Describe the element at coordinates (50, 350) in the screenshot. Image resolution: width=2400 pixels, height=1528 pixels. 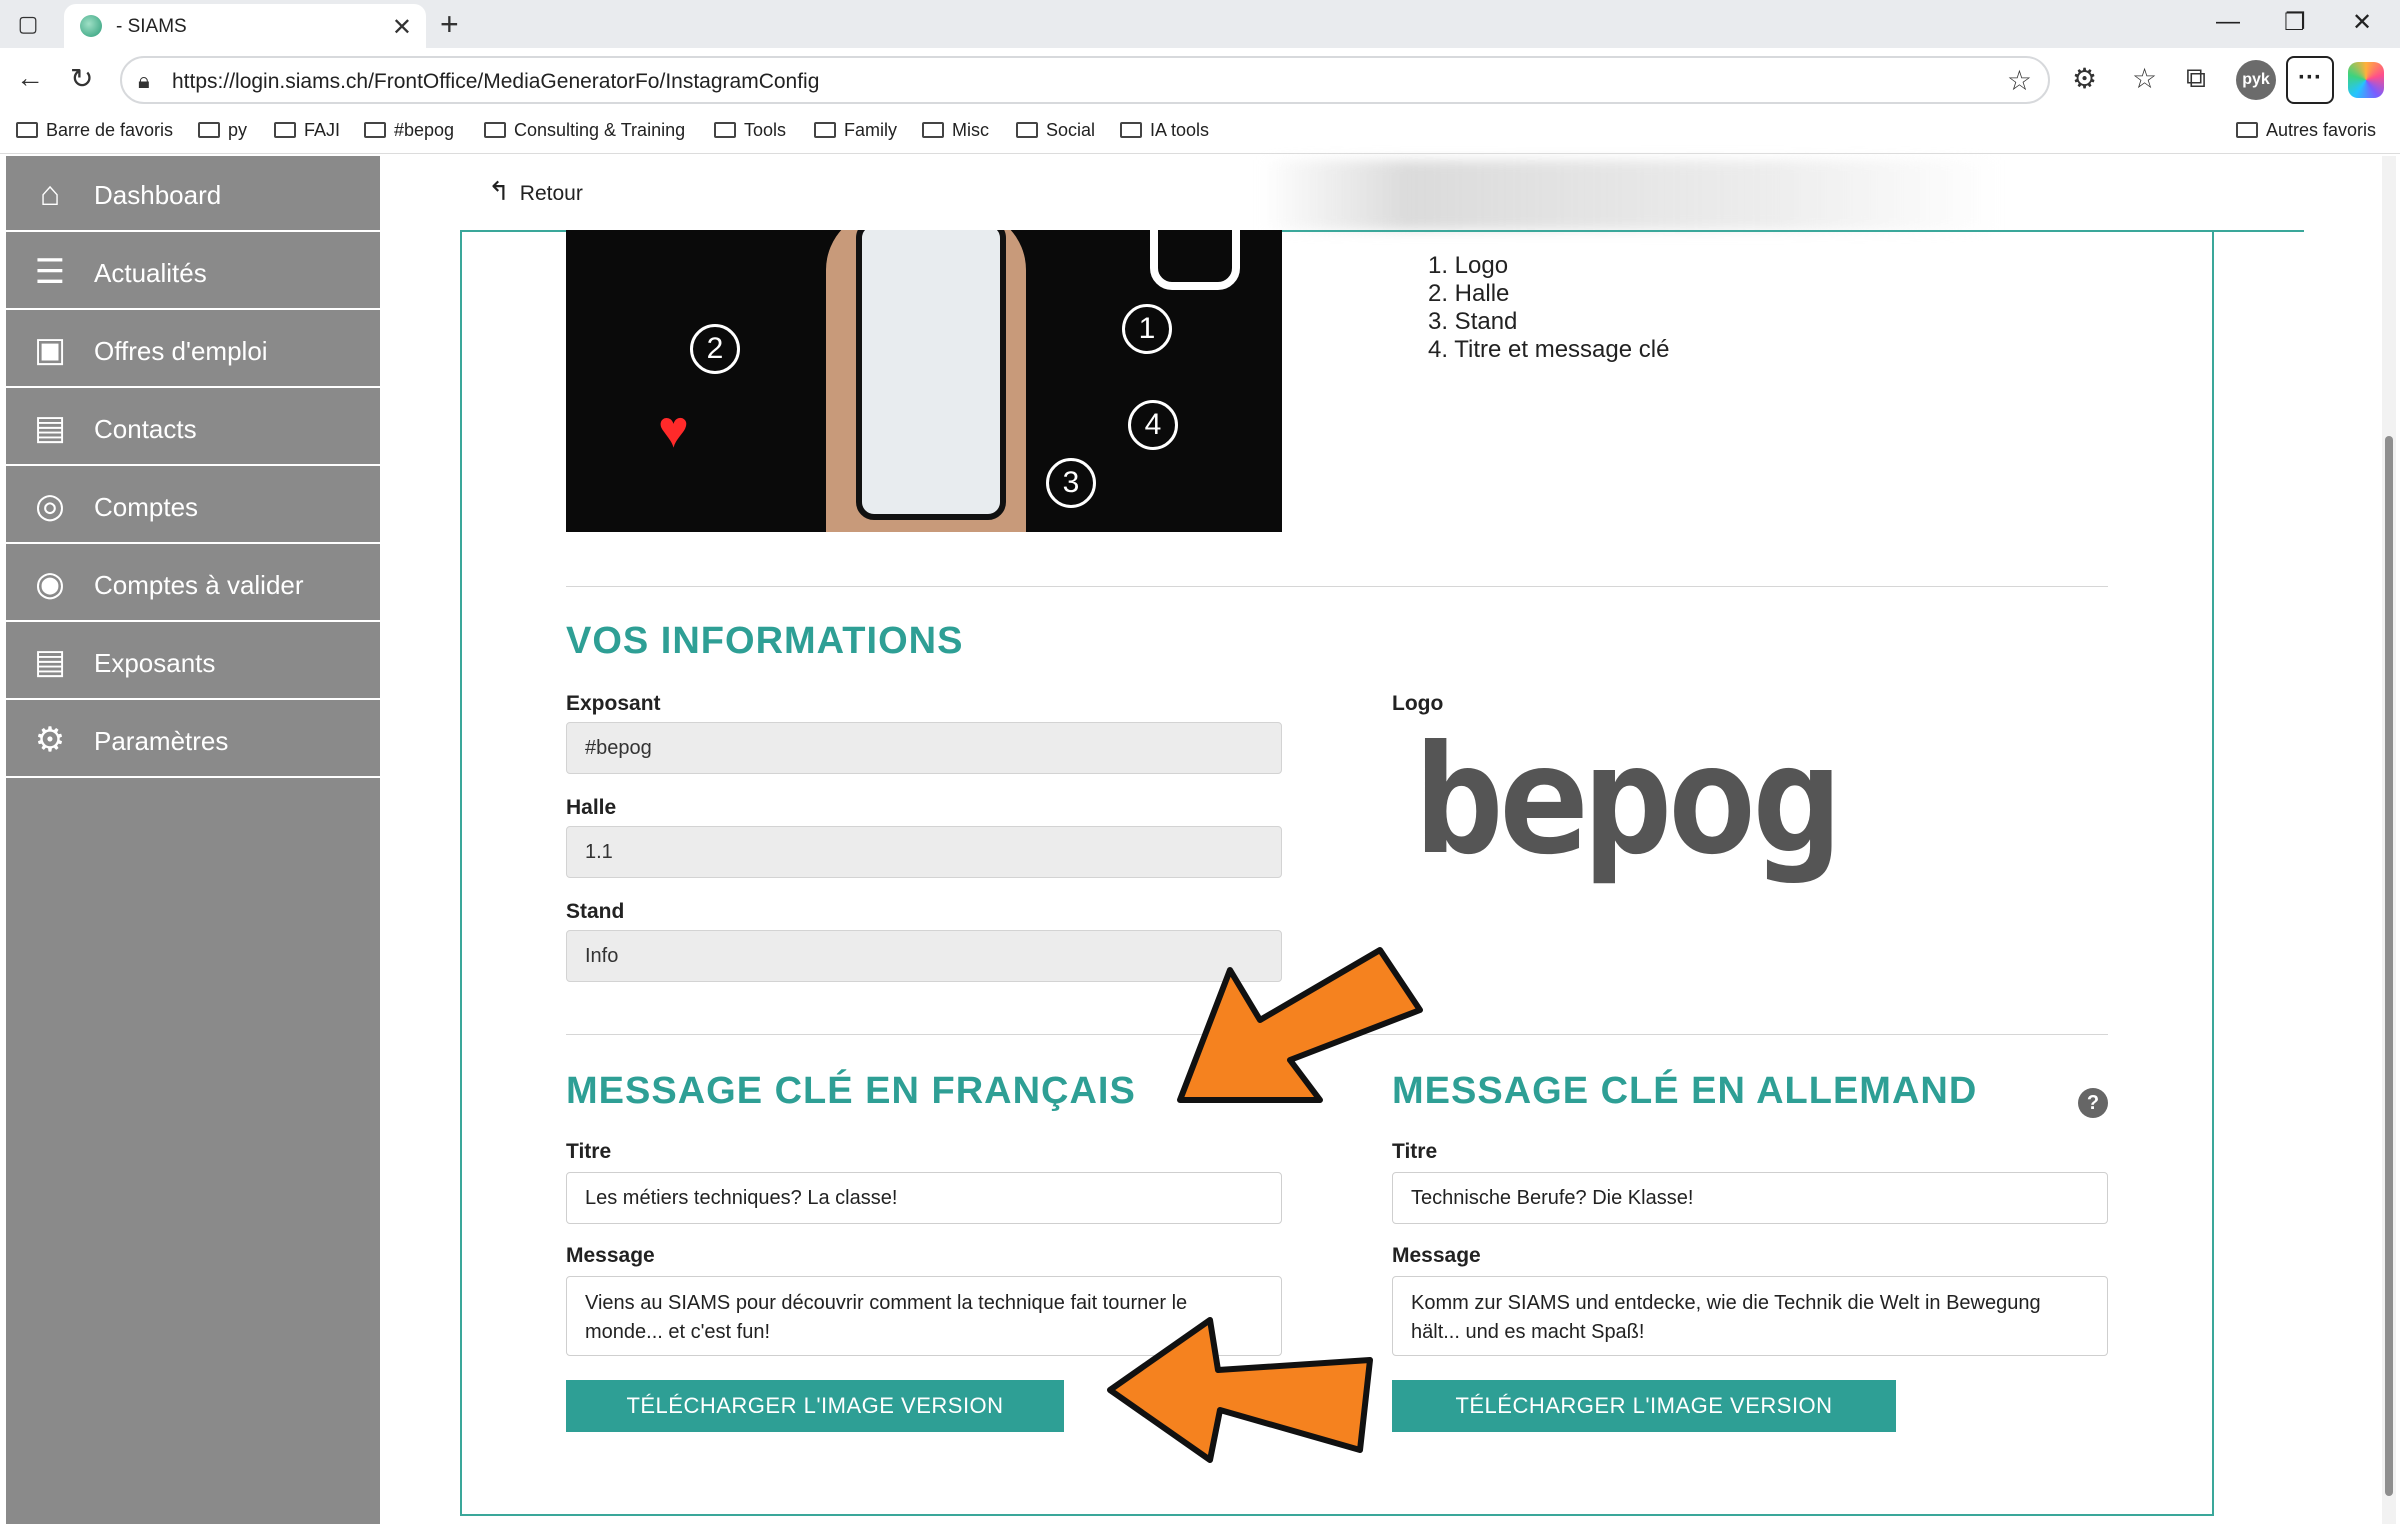
I see `briefcase-icon: ▣` at that location.